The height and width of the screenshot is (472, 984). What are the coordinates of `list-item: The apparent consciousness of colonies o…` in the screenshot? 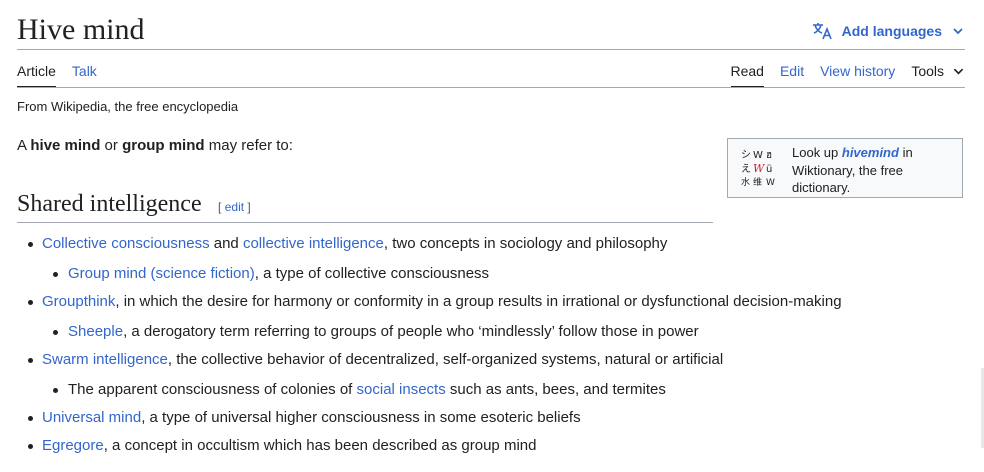 It's located at (442, 390).